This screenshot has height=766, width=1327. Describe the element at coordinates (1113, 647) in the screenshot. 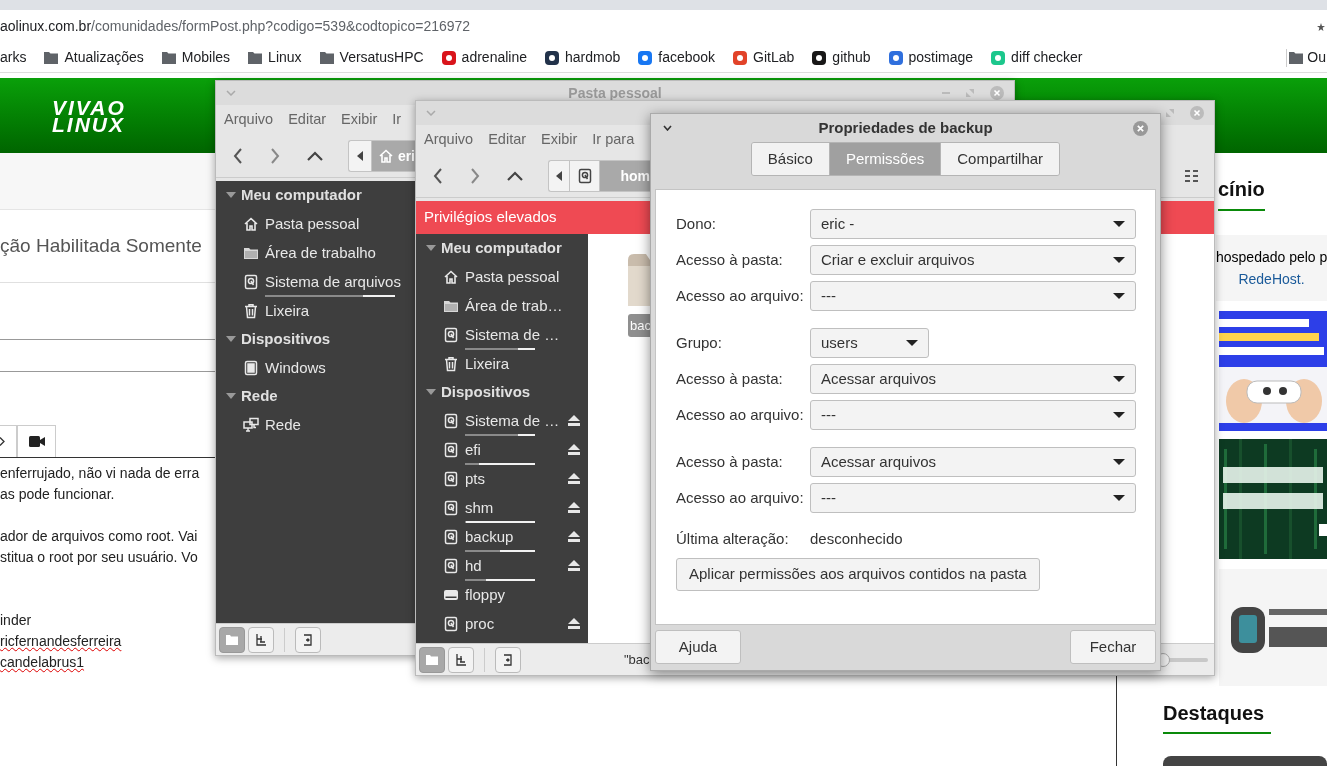

I see `close-button: Fechar` at that location.